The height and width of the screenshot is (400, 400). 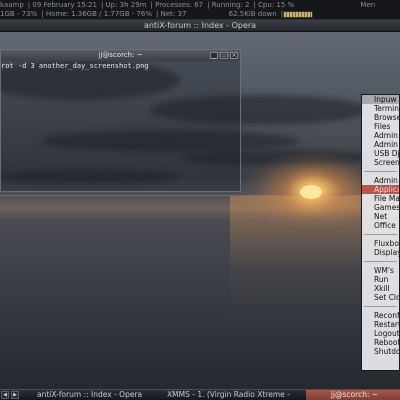 What do you see at coordinates (200, 26) in the screenshot?
I see `browser-titlebar: antiX-forum :: Index - Opera` at bounding box center [200, 26].